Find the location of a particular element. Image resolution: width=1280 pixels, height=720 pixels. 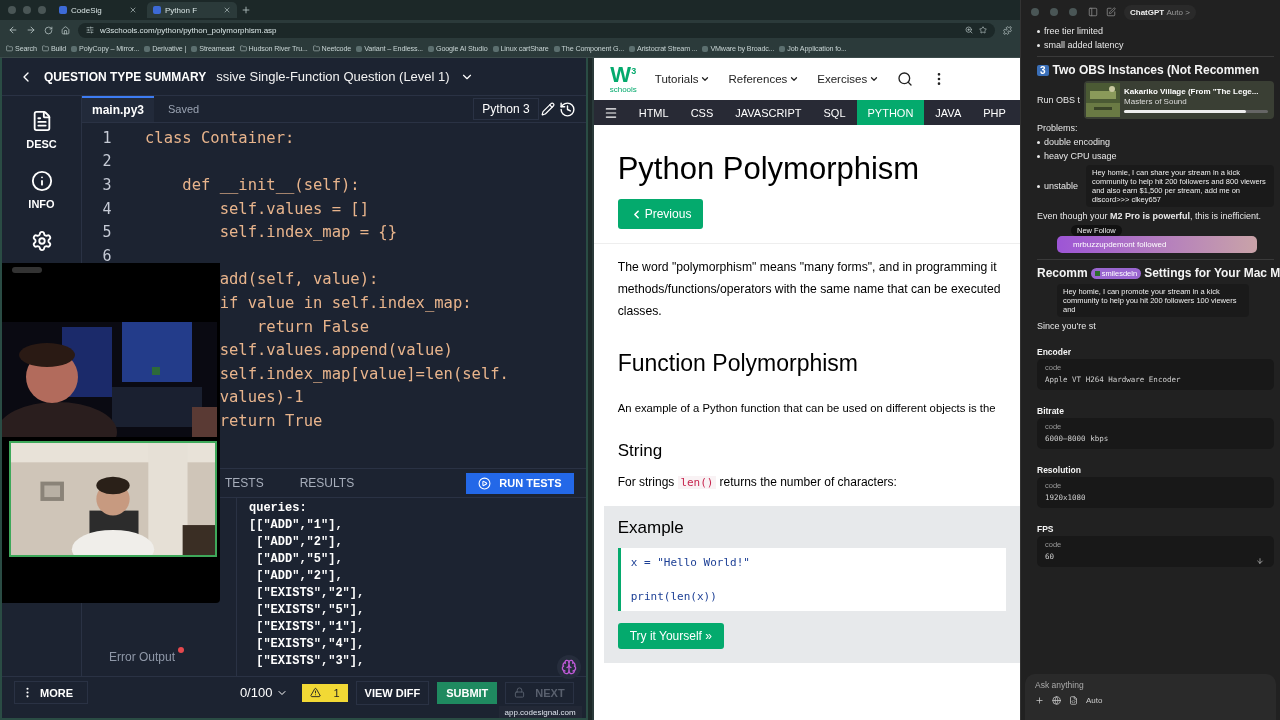

zoom-icon is located at coordinates (969, 30).